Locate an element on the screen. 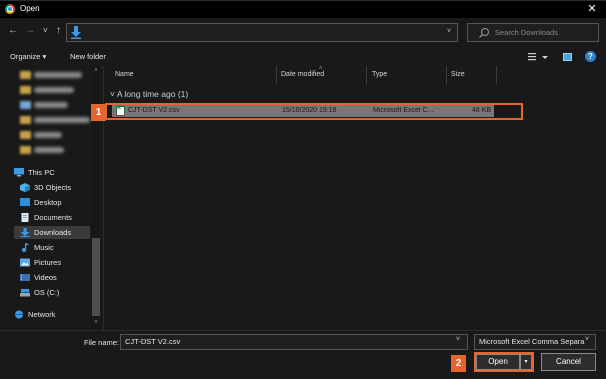  file-name-label: File name: is located at coordinates (102, 342).